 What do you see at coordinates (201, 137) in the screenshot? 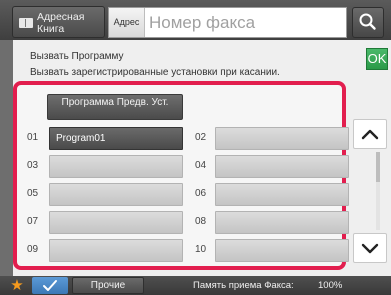
I see `slot-number: 02` at bounding box center [201, 137].